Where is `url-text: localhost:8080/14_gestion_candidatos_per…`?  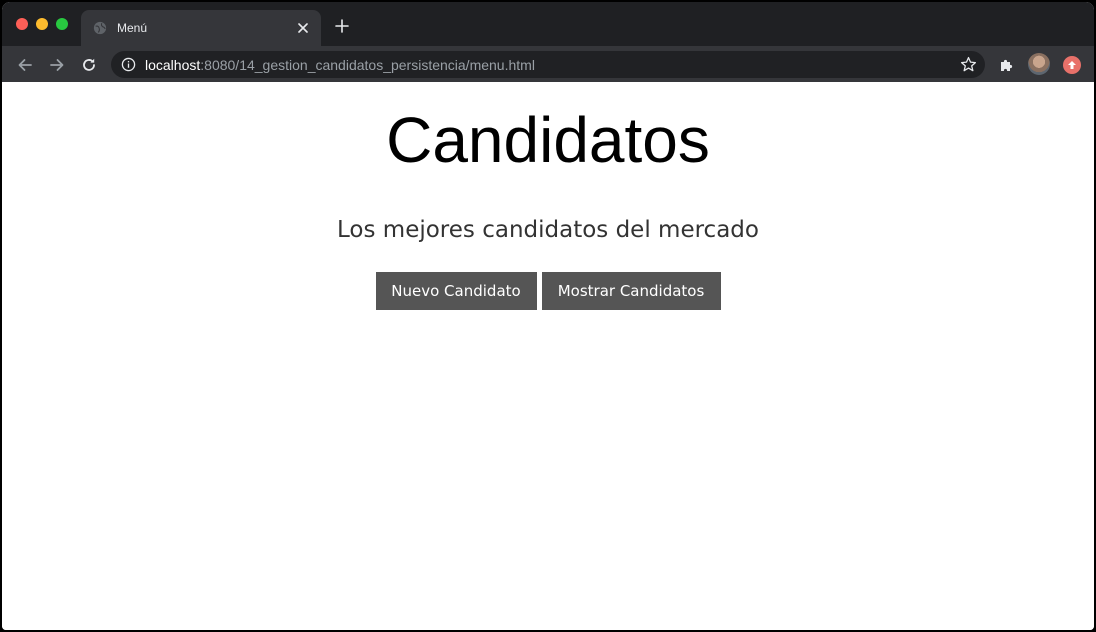
url-text: localhost:8080/14_gestion_candidatos_per… is located at coordinates (340, 65).